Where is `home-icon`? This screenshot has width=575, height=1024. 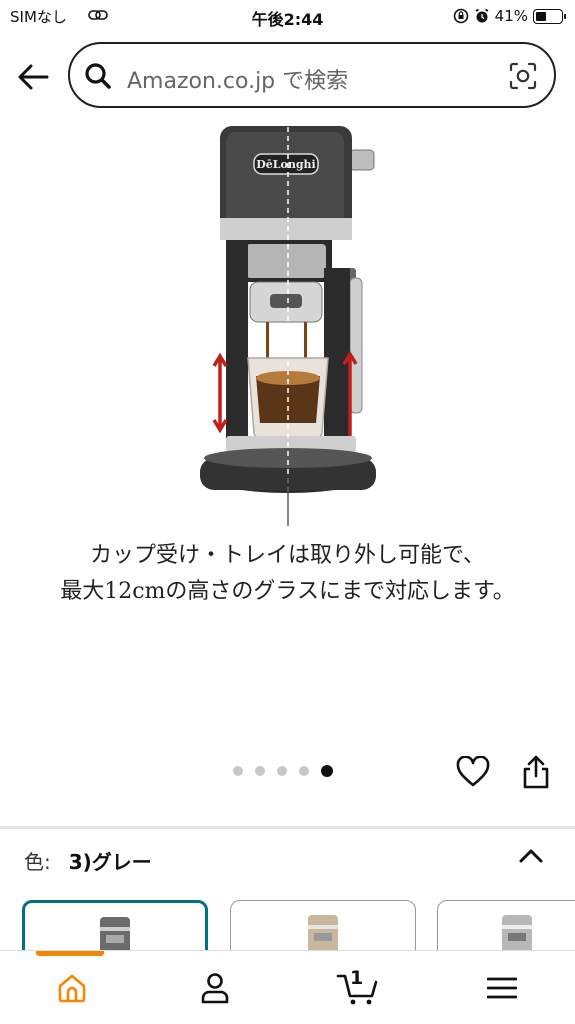 home-icon is located at coordinates (71, 988).